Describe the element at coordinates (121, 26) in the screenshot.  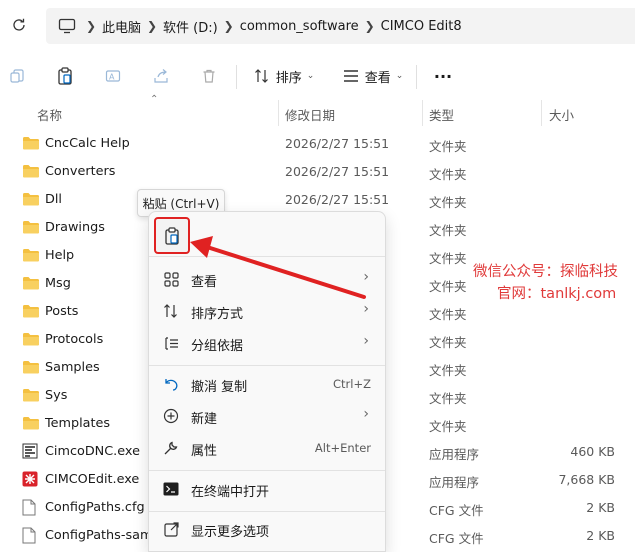
I see `breadcrumb-this-pc: 此电脑` at that location.